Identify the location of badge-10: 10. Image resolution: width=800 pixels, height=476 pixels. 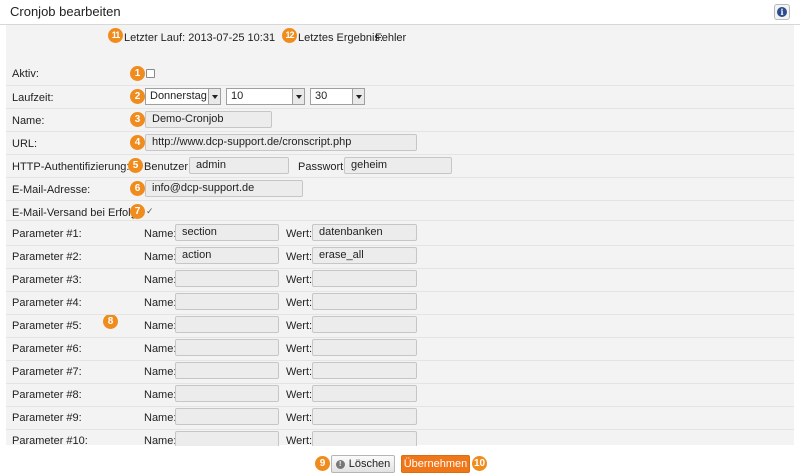
(479, 463).